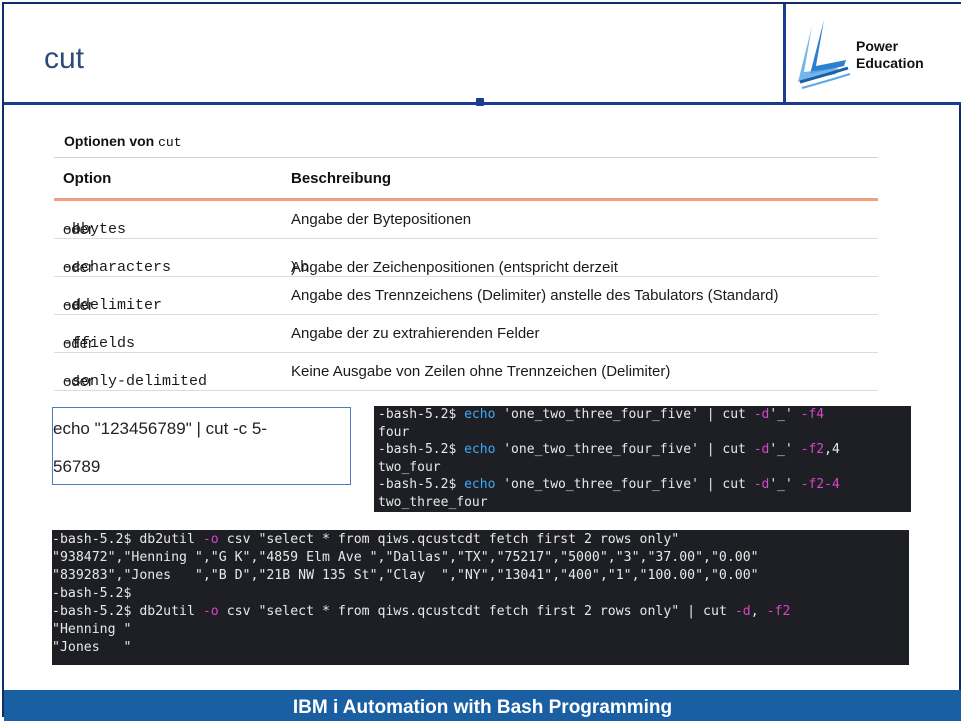 The width and height of the screenshot is (965, 721). I want to click on example-box: echo "123456789" | cut -c 5- 56789, so click(201, 446).